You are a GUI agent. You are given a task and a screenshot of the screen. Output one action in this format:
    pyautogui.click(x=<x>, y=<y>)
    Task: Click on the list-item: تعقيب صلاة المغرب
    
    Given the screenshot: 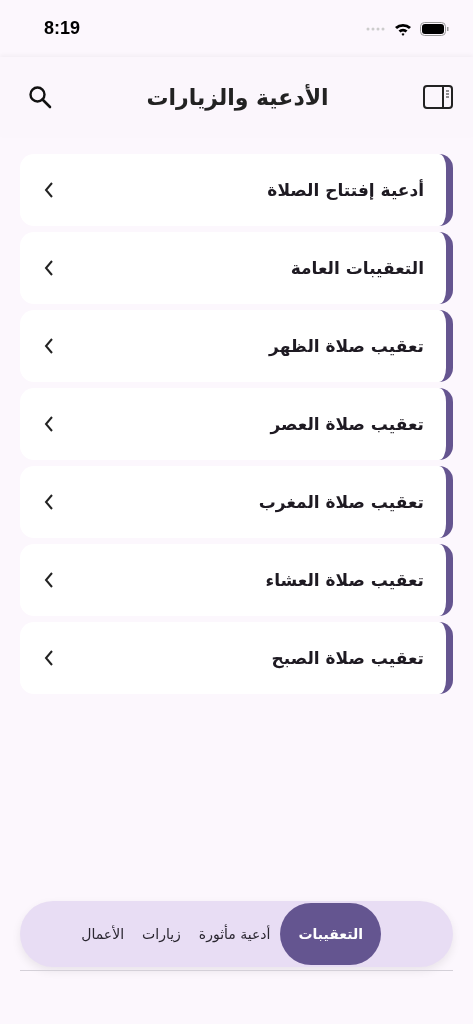 What is the action you would take?
    pyautogui.click(x=236, y=502)
    